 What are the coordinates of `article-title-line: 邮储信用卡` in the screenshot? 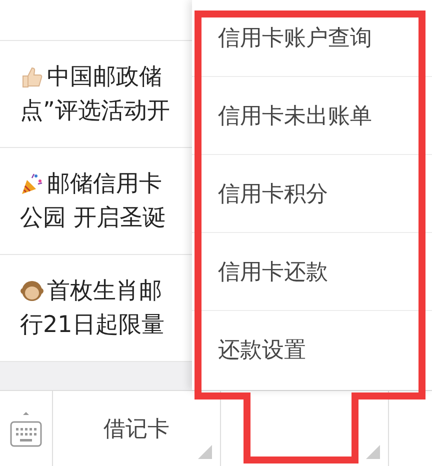 It's located at (104, 184).